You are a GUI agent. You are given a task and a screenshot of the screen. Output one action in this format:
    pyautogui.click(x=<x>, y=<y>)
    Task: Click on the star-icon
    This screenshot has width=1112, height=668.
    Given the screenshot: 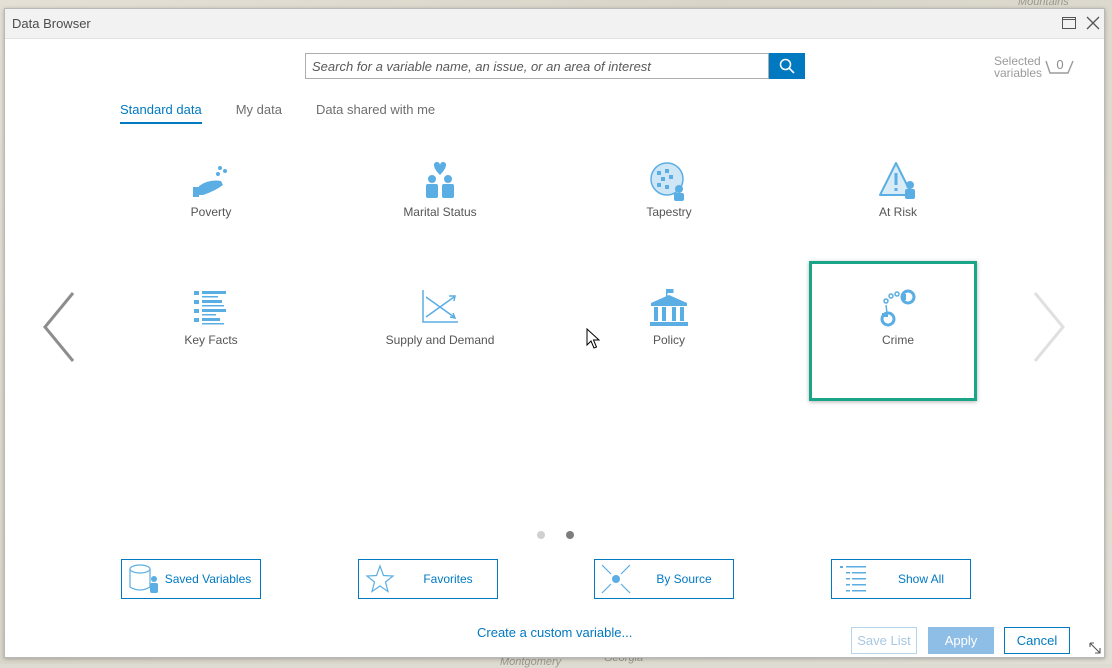 What is the action you would take?
    pyautogui.click(x=380, y=578)
    